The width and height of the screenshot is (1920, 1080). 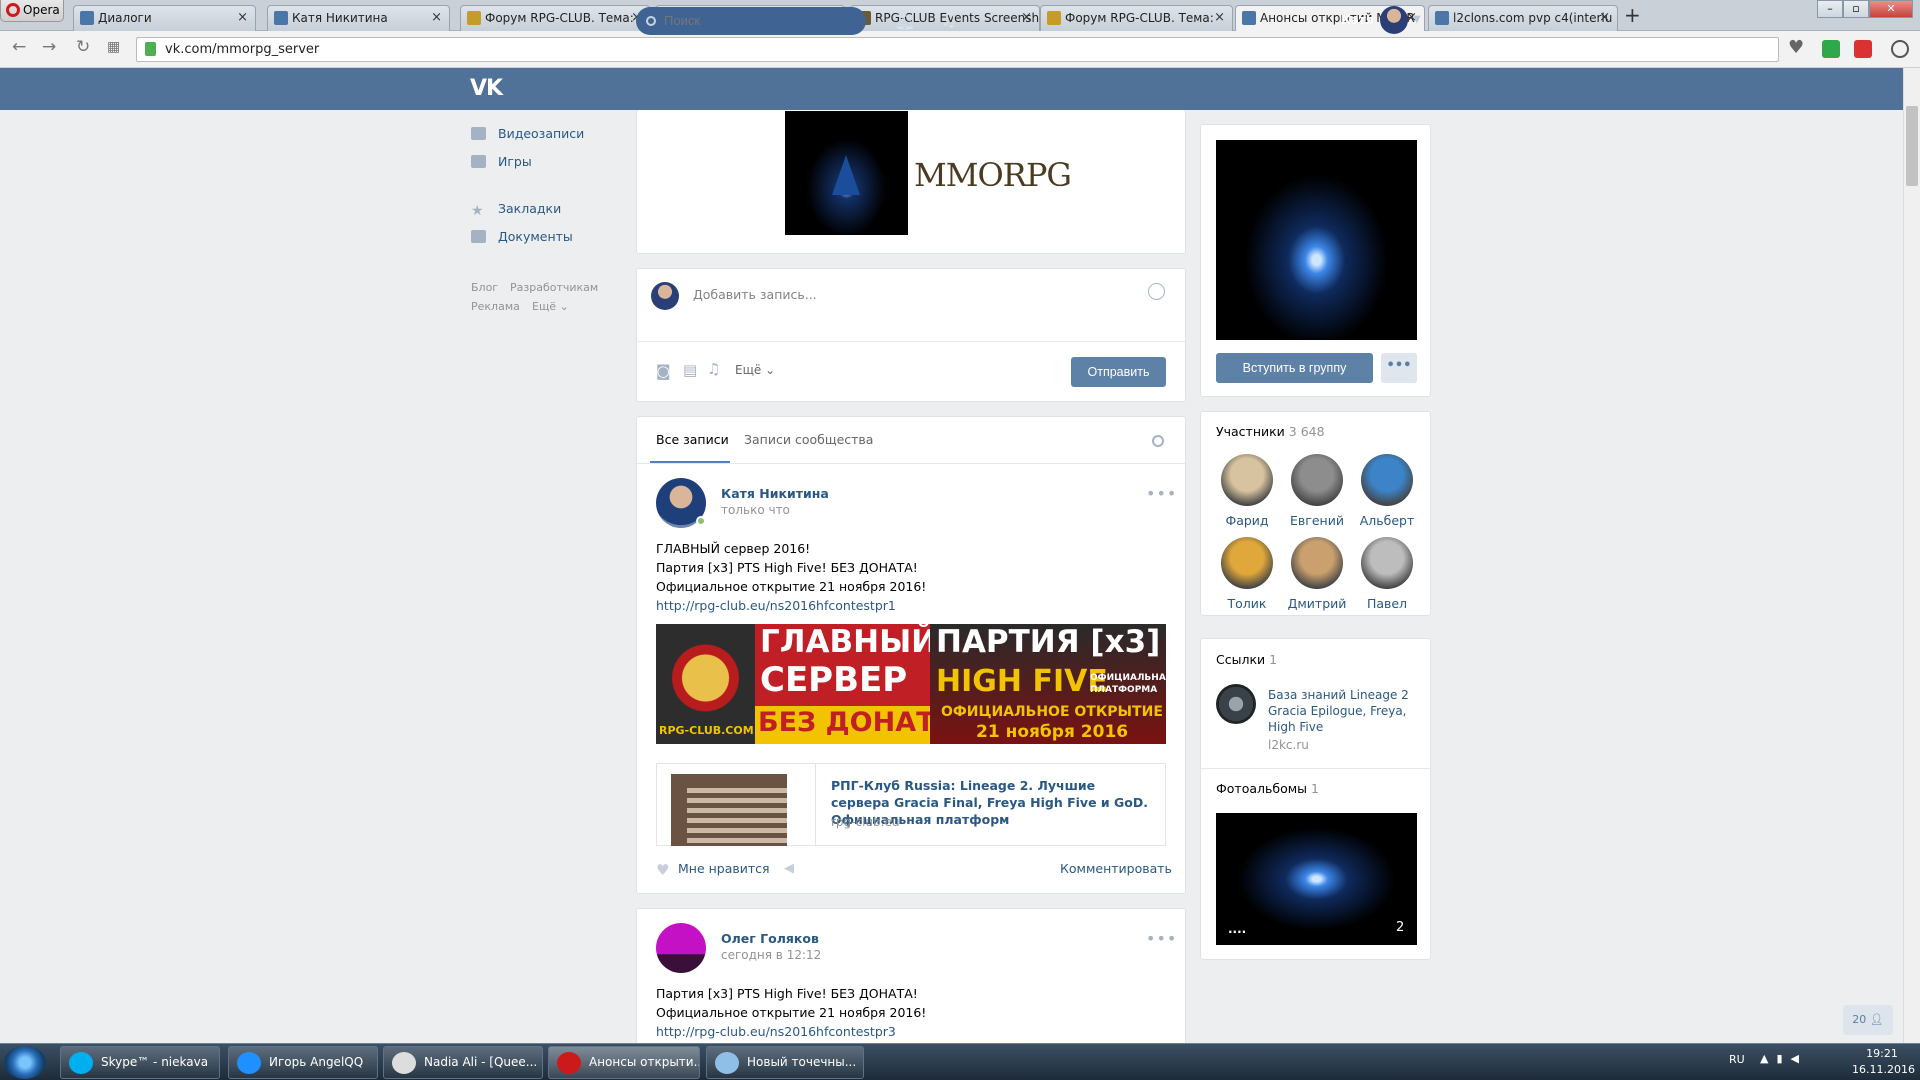 What do you see at coordinates (303, 1062) in the screenshot?
I see `taskbar-item: Игорь AngelQQ` at bounding box center [303, 1062].